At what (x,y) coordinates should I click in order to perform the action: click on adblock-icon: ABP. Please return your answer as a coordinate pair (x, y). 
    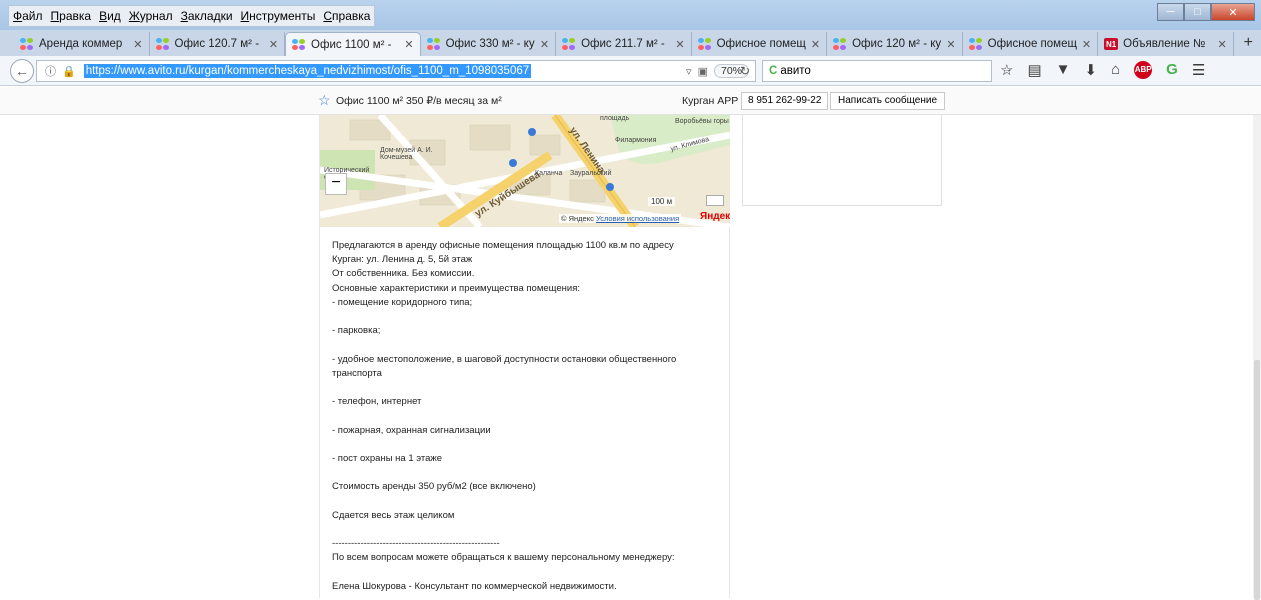
    Looking at the image, I should click on (1143, 70).